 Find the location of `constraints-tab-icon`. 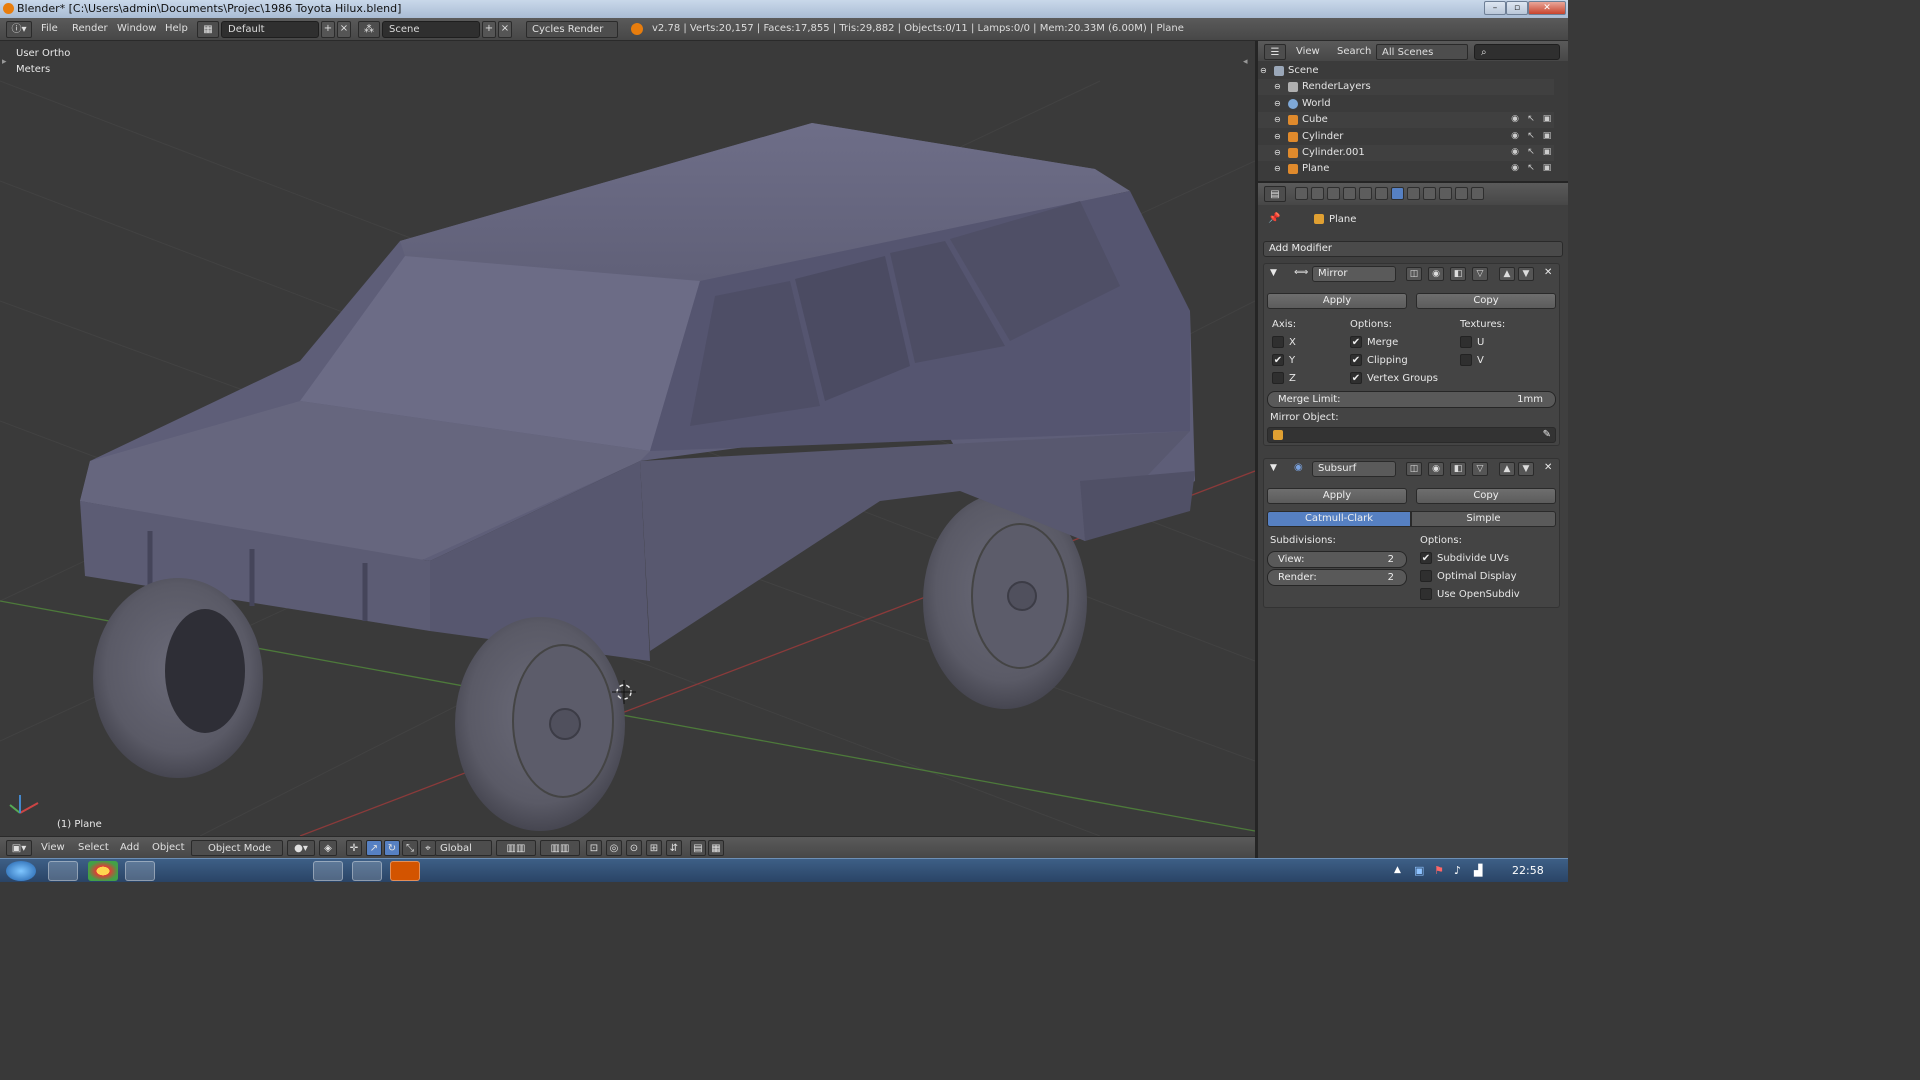

constraints-tab-icon is located at coordinates (1381, 193).